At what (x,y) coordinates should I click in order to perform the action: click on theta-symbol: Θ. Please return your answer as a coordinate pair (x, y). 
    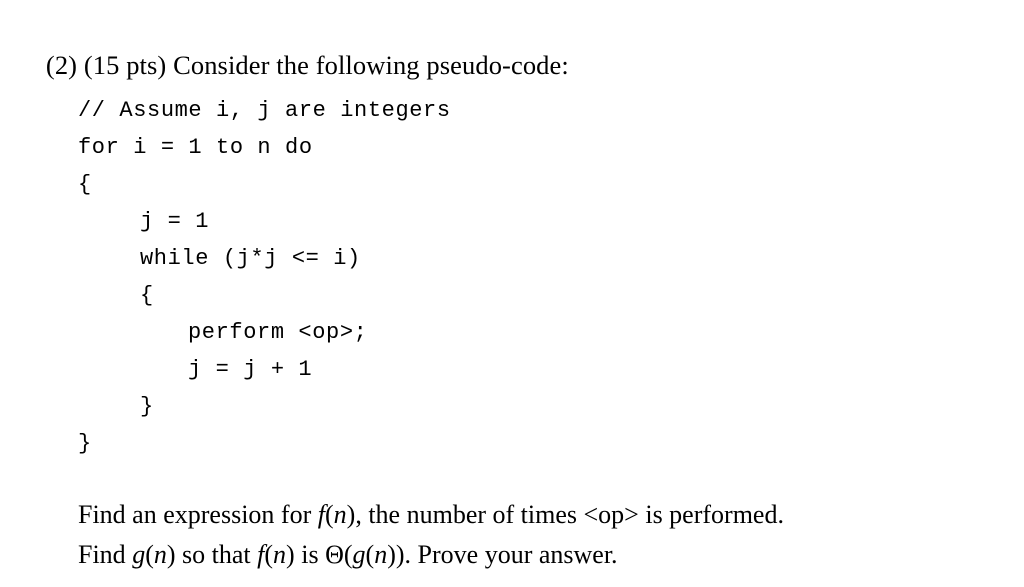
    Looking at the image, I should click on (334, 554).